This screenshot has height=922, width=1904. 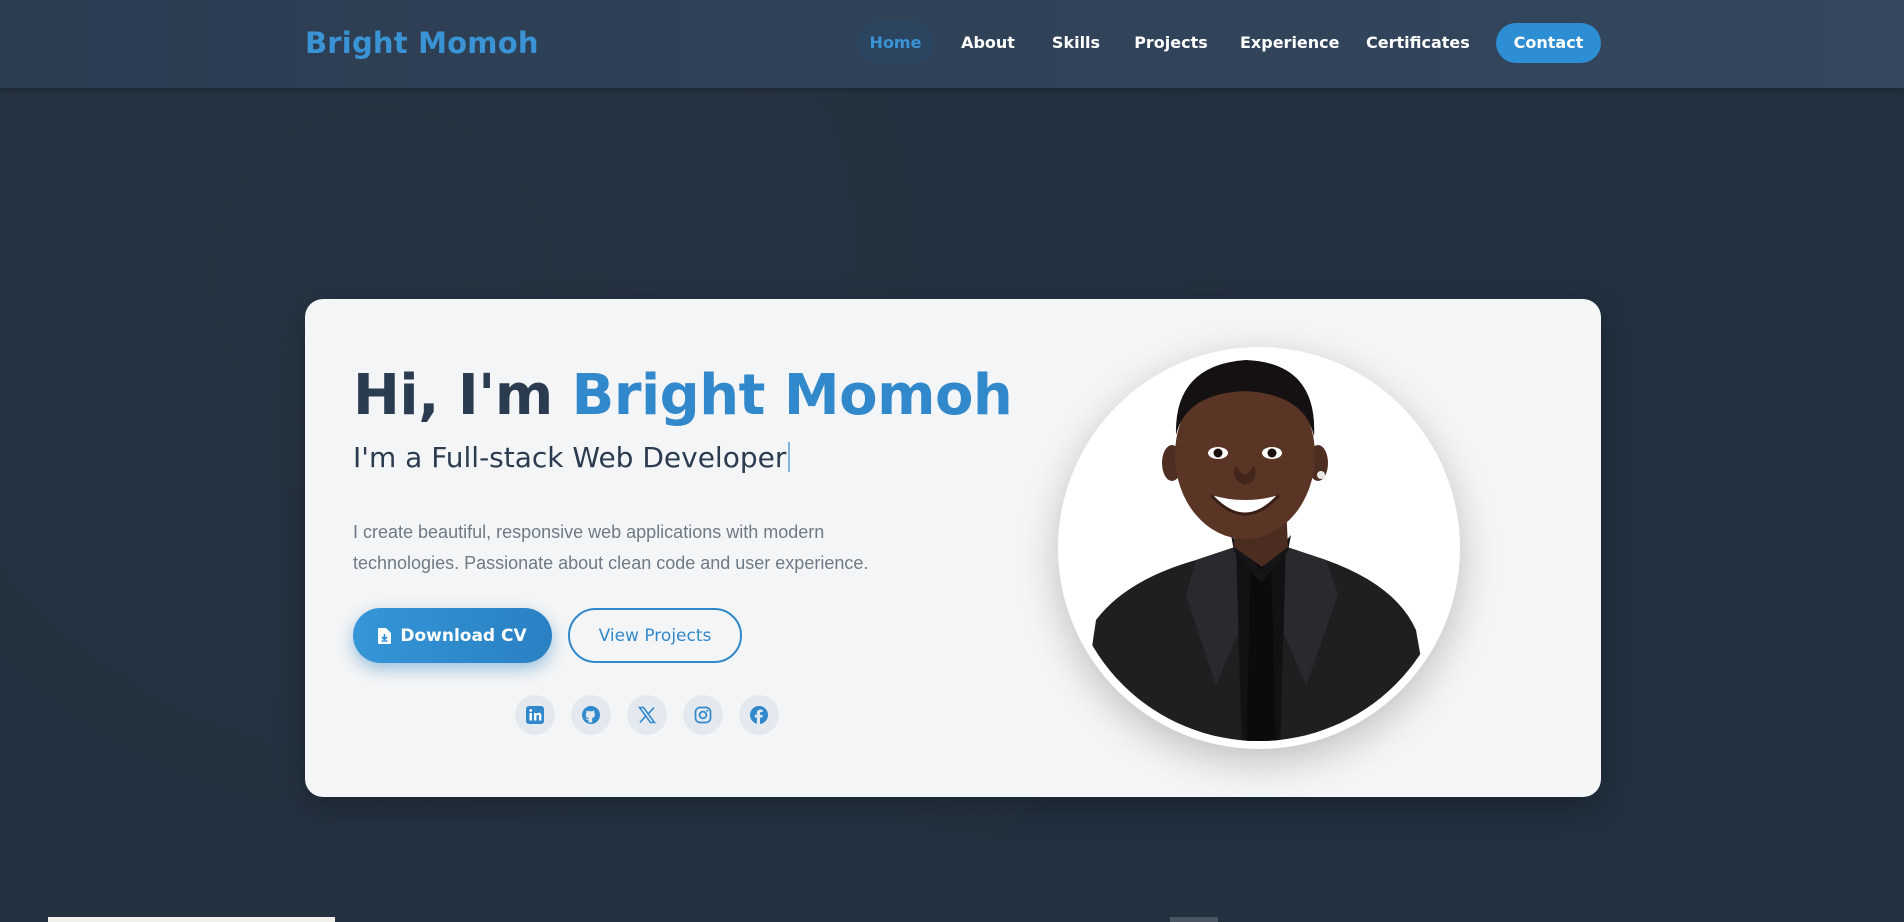 I want to click on bottom-strip-mid, so click(x=1194, y=919).